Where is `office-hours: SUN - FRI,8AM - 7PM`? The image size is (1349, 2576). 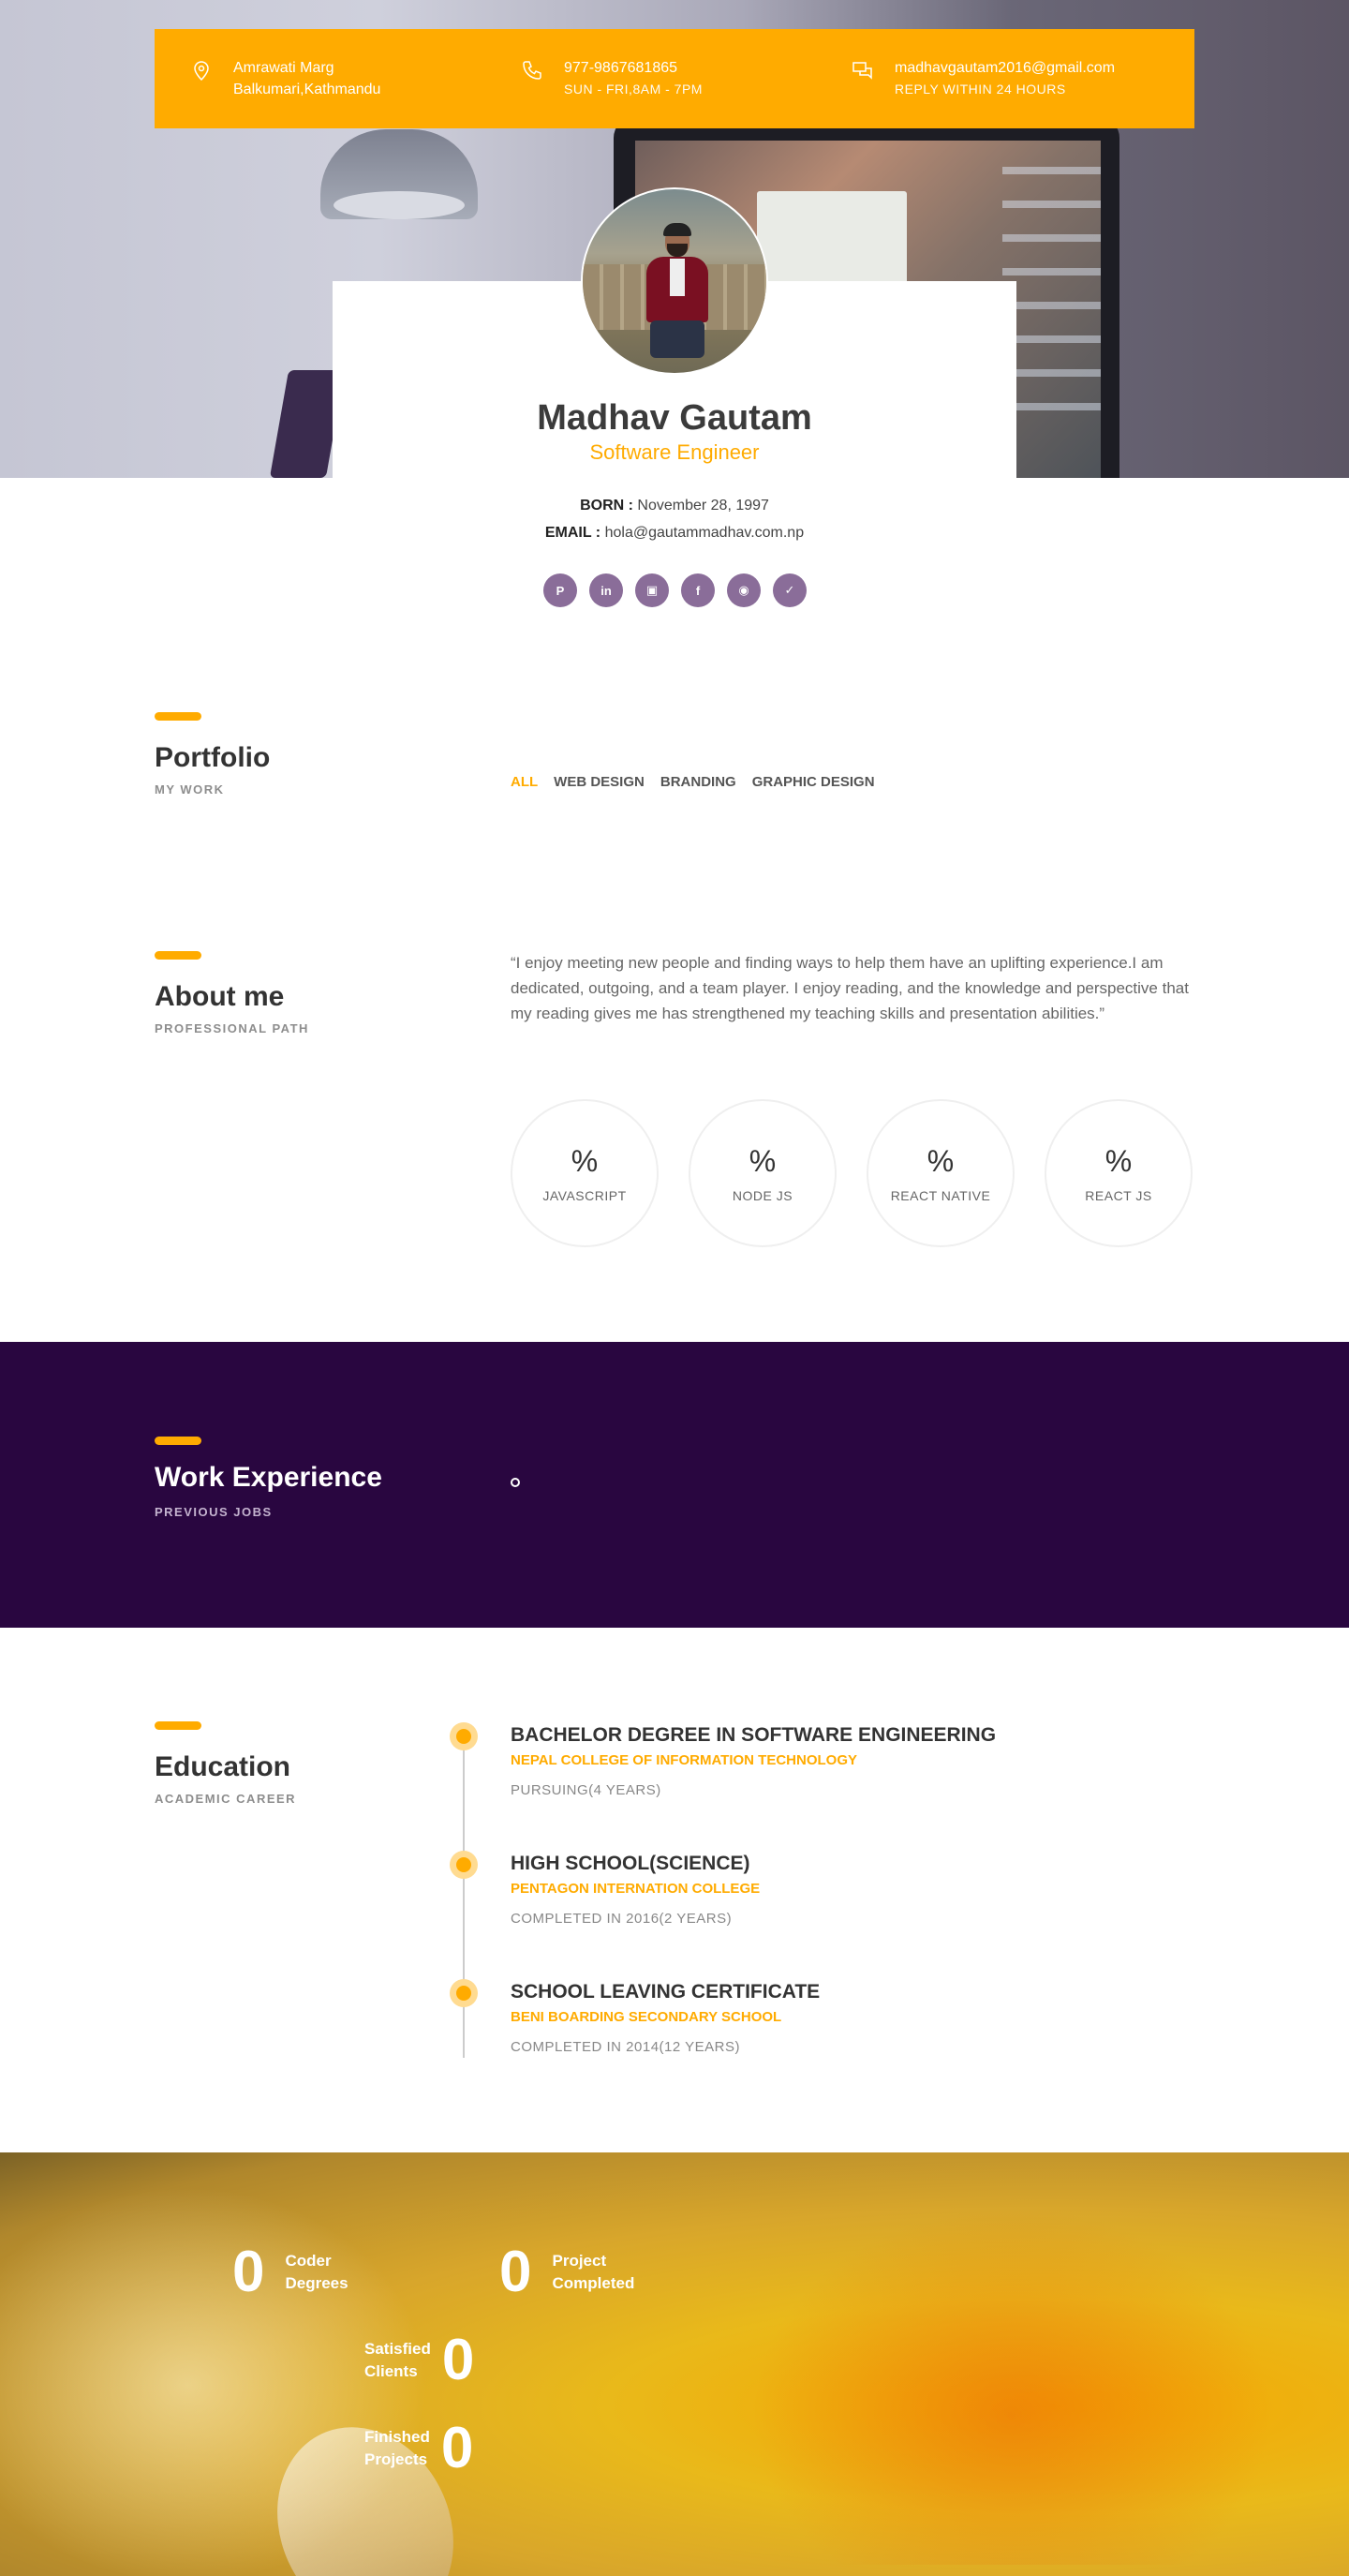
office-hours: SUN - FRI,8AM - 7PM is located at coordinates (634, 89).